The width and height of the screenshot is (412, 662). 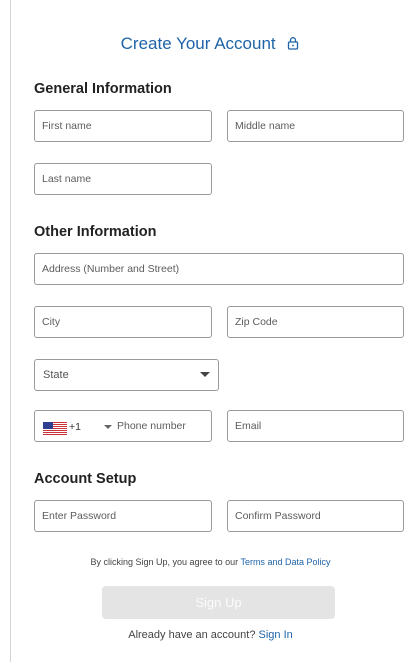 What do you see at coordinates (293, 43) in the screenshot?
I see `lock-icon` at bounding box center [293, 43].